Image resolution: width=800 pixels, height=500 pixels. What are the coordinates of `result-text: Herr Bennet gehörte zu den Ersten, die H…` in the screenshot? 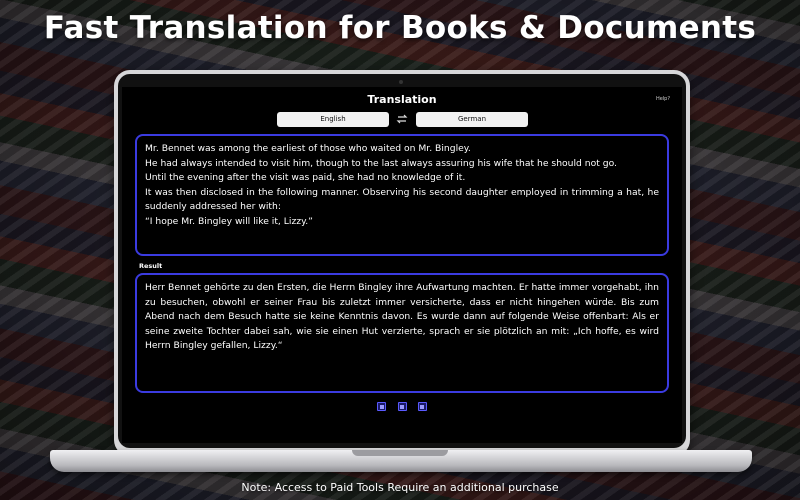 It's located at (402, 317).